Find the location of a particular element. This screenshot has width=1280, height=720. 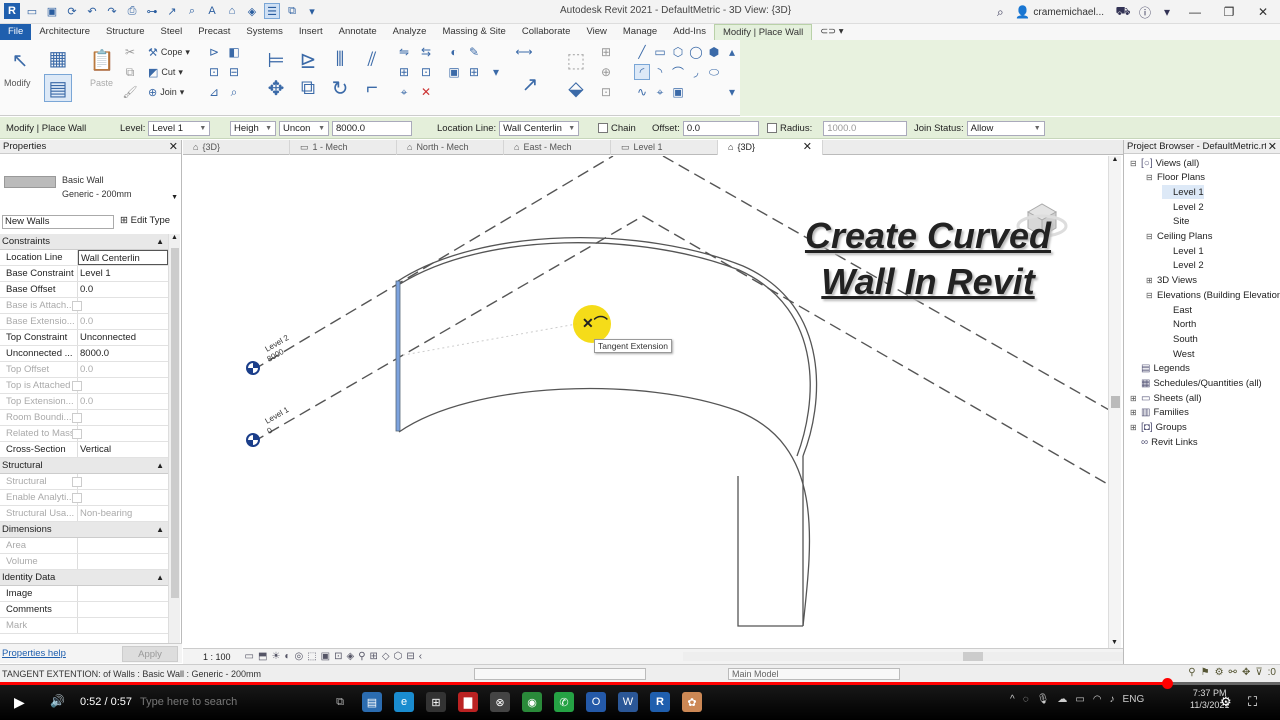

workset-dropdown is located at coordinates (560, 674).